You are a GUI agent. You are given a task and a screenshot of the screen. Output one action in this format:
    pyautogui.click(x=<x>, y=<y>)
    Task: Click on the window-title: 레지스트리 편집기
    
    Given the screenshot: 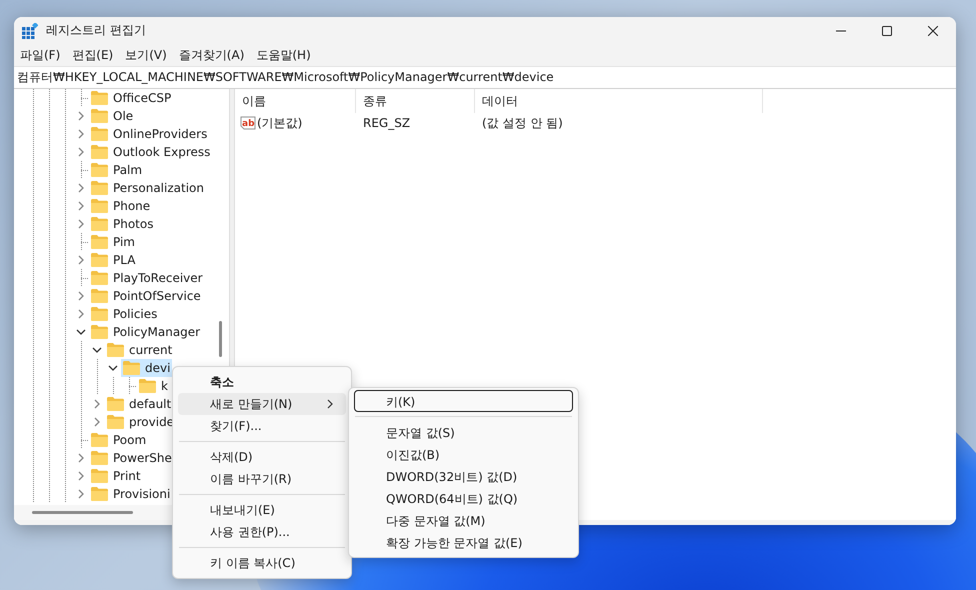 What is the action you would take?
    pyautogui.click(x=96, y=30)
    